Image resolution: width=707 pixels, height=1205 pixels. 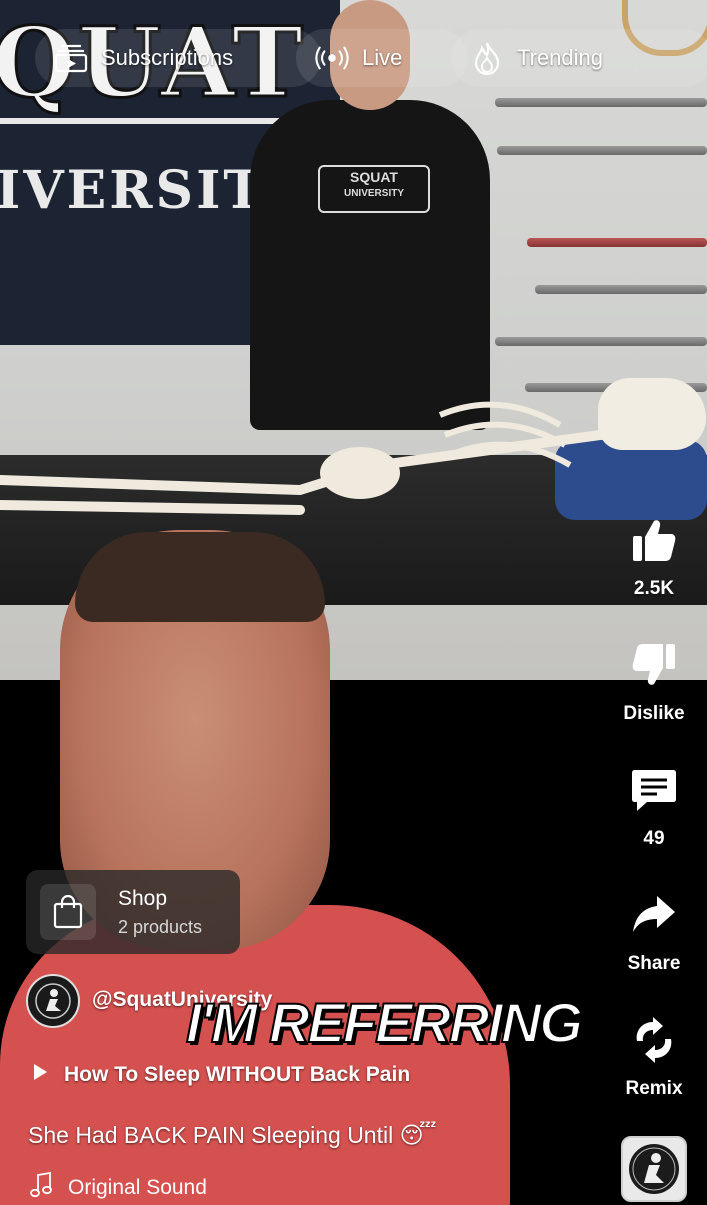 What do you see at coordinates (654, 1042) in the screenshot?
I see `remix-icon` at bounding box center [654, 1042].